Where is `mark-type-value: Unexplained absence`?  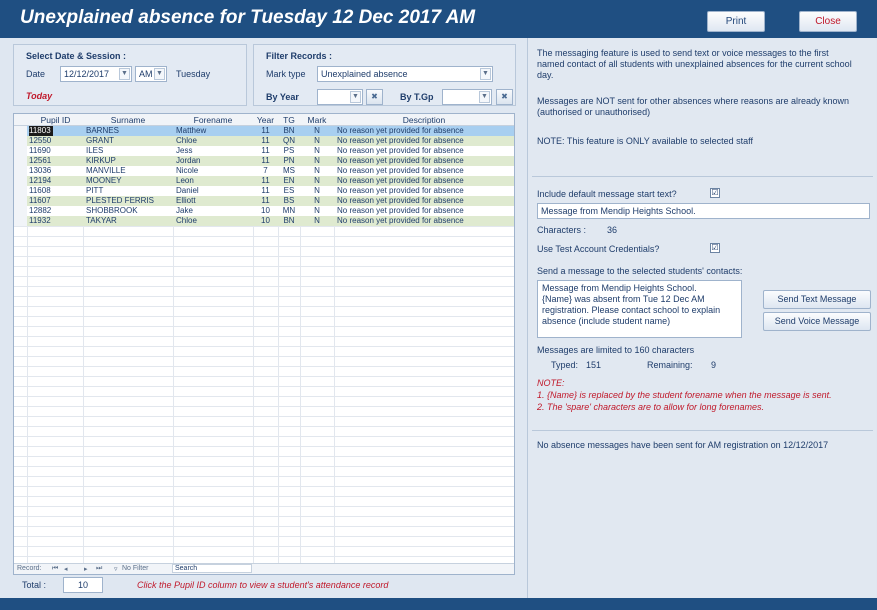
mark-type-value: Unexplained absence is located at coordinates (364, 74).